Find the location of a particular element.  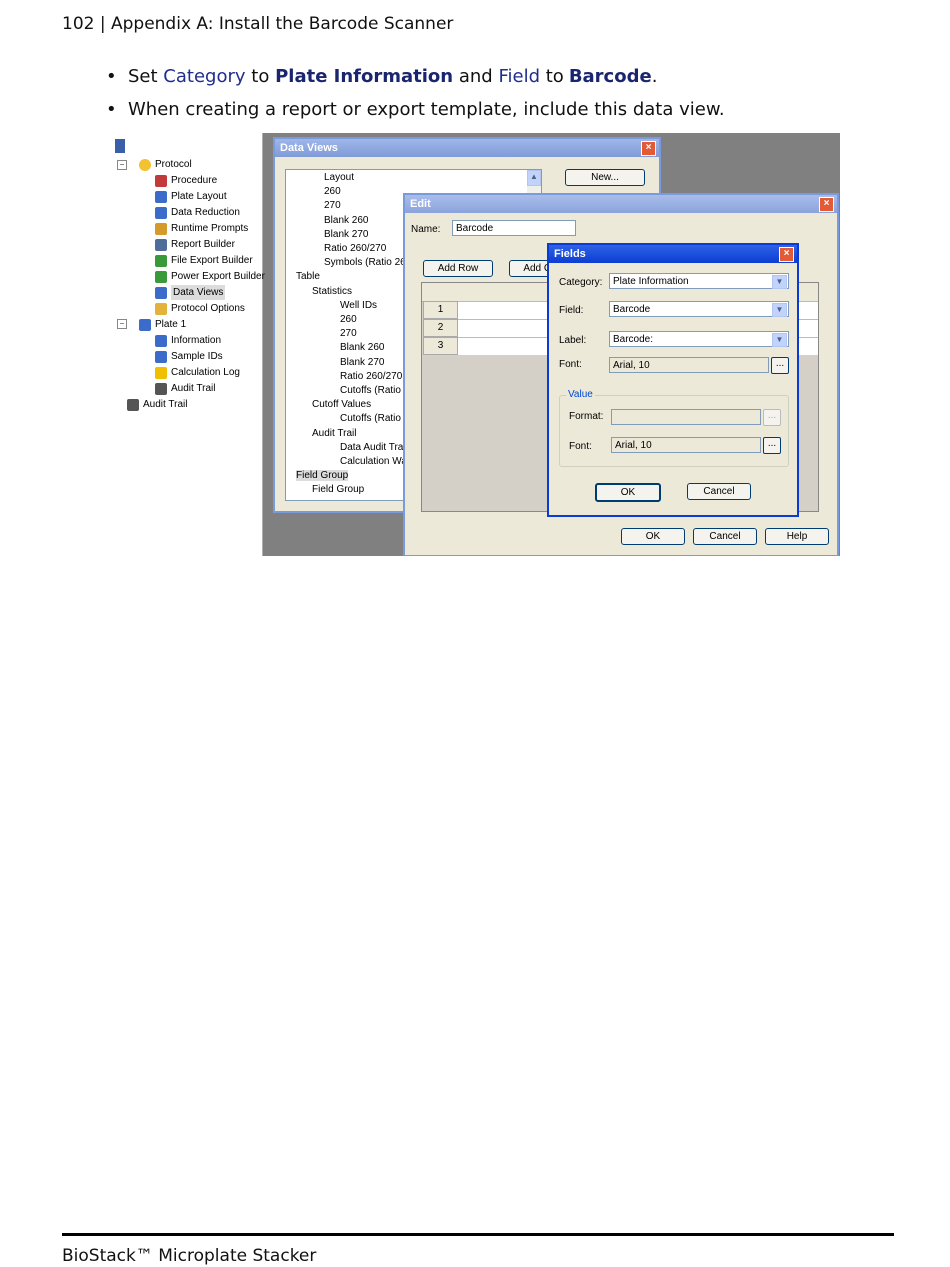

tree-item: Protocol is located at coordinates (165, 164).